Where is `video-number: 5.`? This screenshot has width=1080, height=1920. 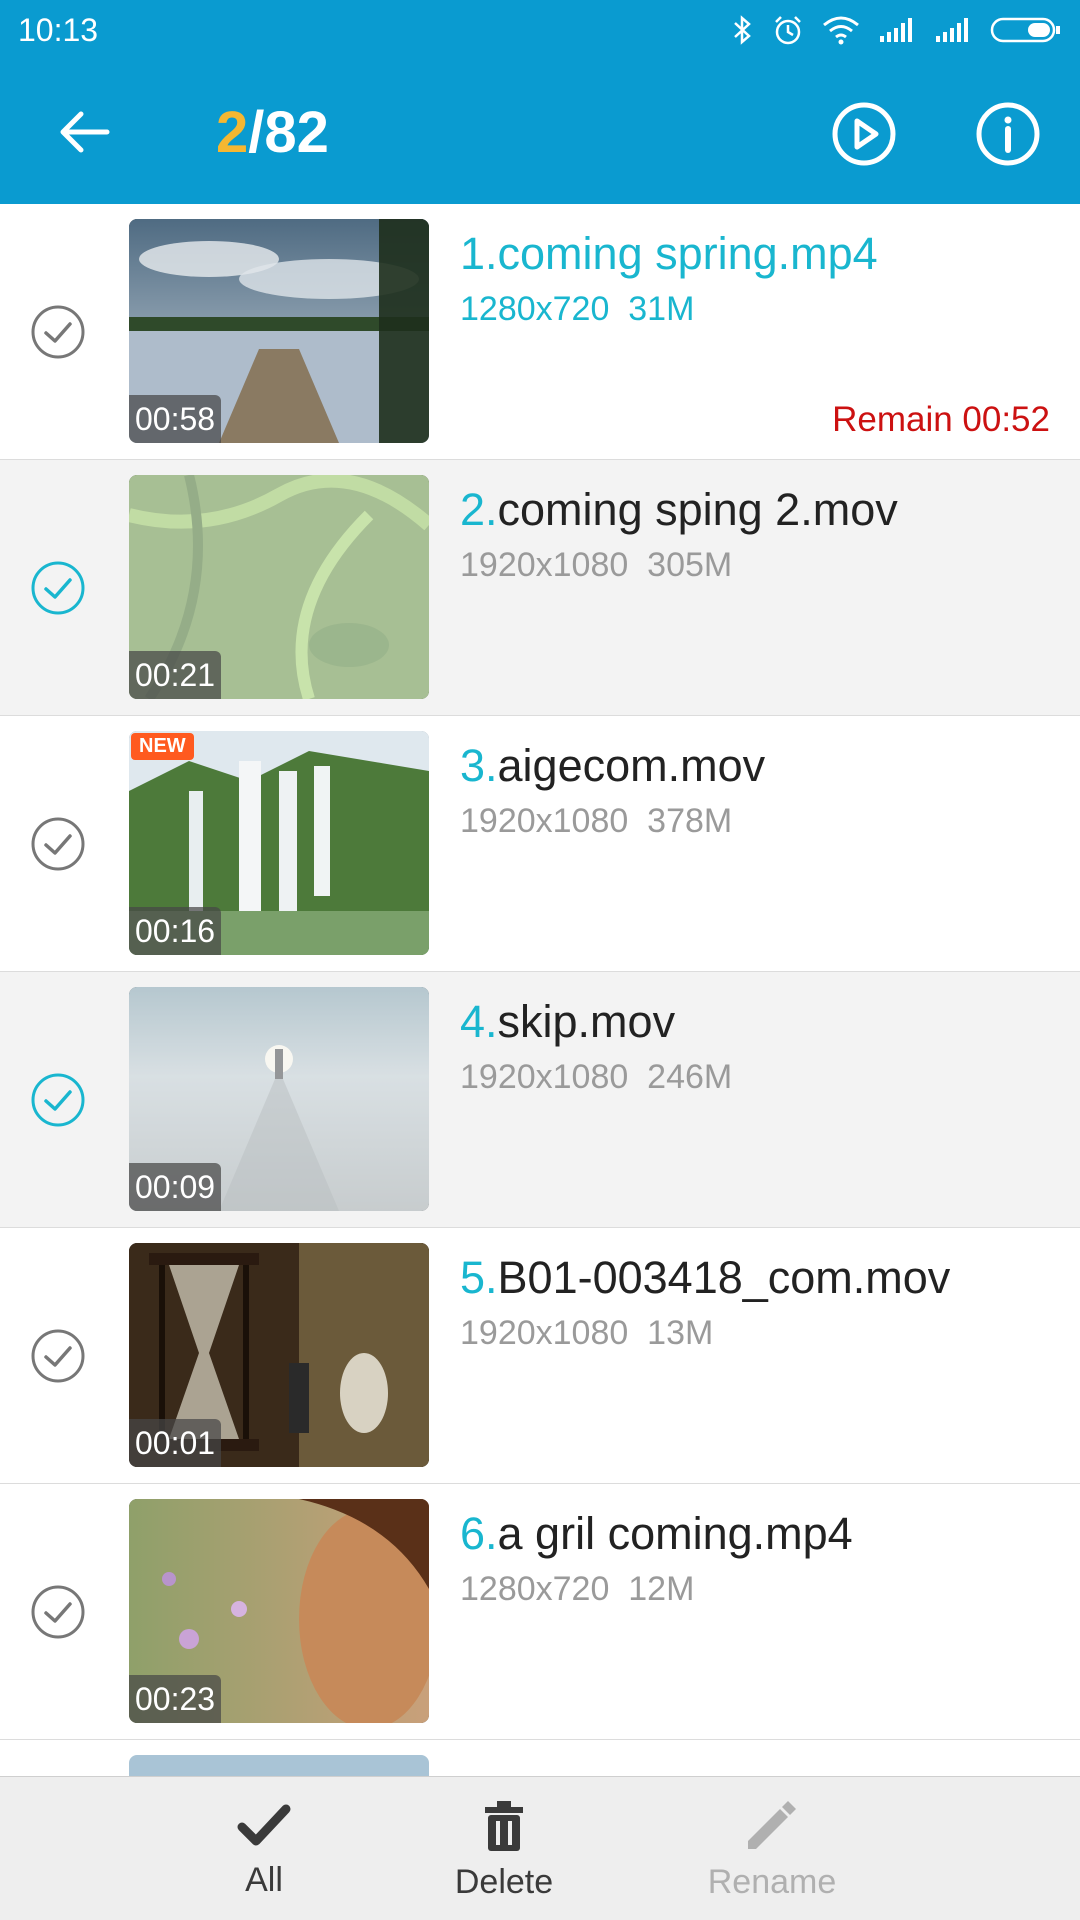 video-number: 5. is located at coordinates (479, 1277).